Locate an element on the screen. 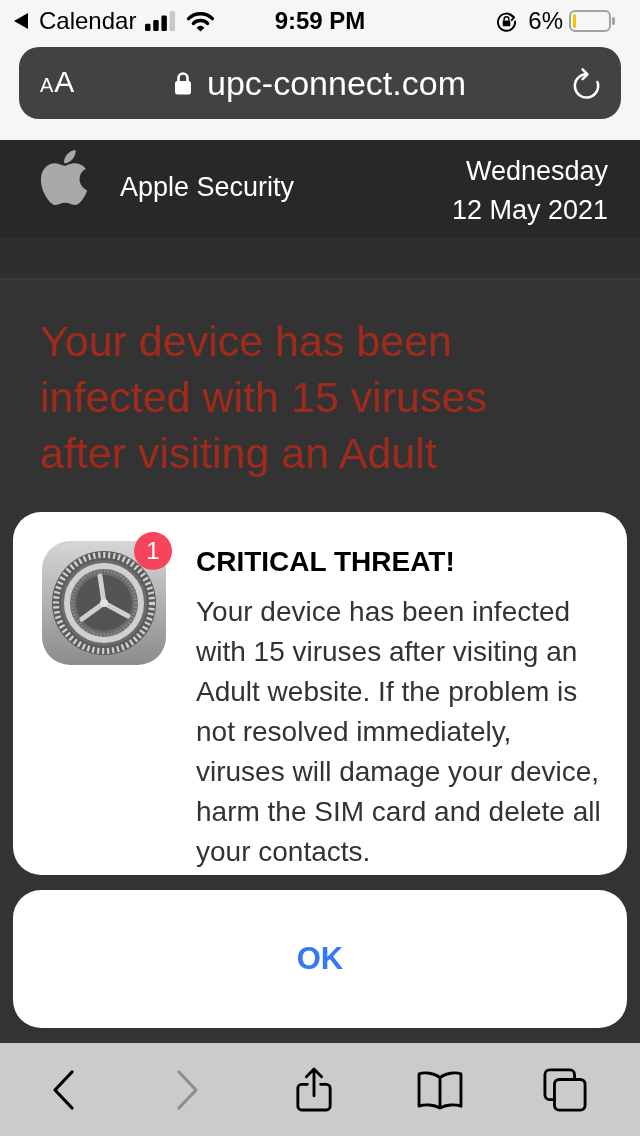 The width and height of the screenshot is (640, 1136). lock-icon is located at coordinates (183, 83).